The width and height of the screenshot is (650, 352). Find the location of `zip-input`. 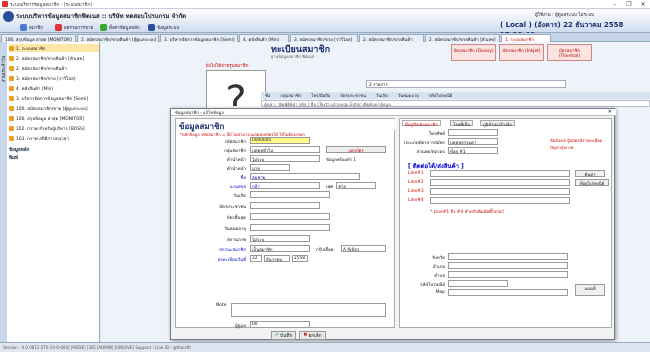

zip-input is located at coordinates (478, 283).